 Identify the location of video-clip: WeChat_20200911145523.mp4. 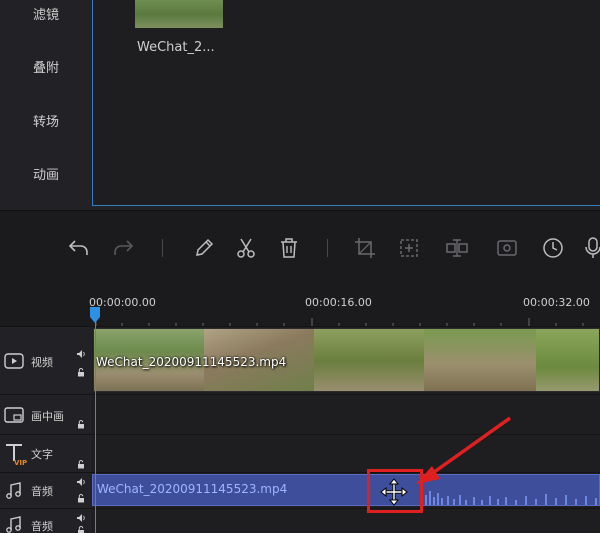
(346, 360).